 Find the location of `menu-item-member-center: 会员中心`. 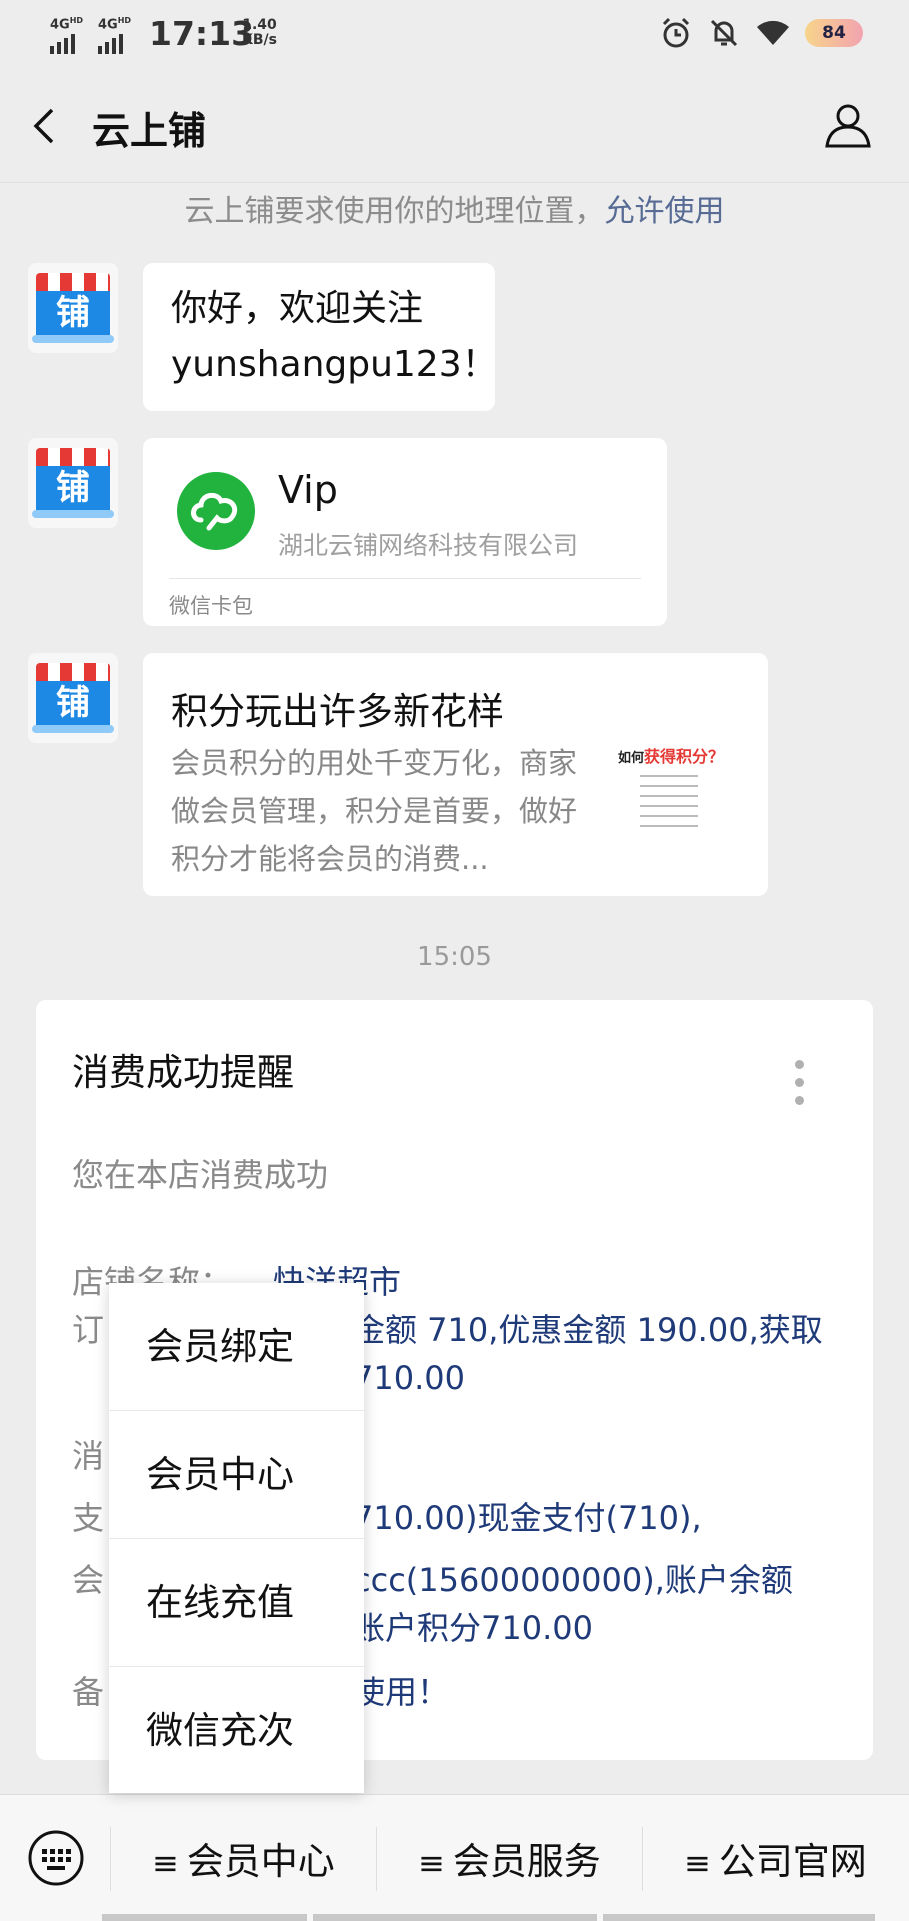

menu-item-member-center: 会员中心 is located at coordinates (236, 1475).